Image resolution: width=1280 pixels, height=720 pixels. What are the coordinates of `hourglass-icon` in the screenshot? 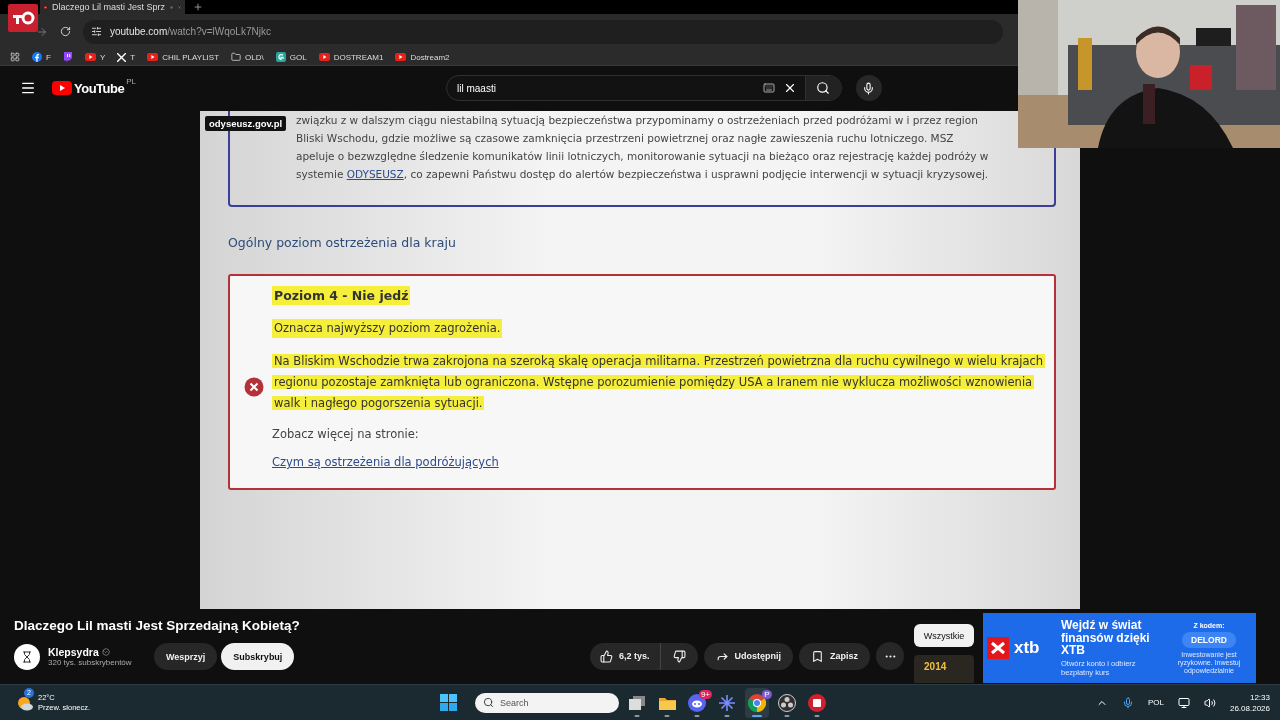 It's located at (27, 656).